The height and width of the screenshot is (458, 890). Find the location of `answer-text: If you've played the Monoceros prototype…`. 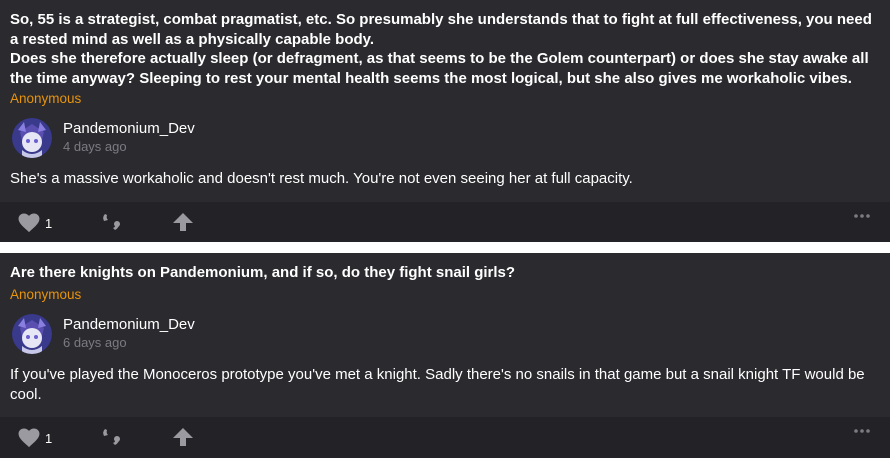

answer-text: If you've played the Monoceros prototype… is located at coordinates (437, 384).